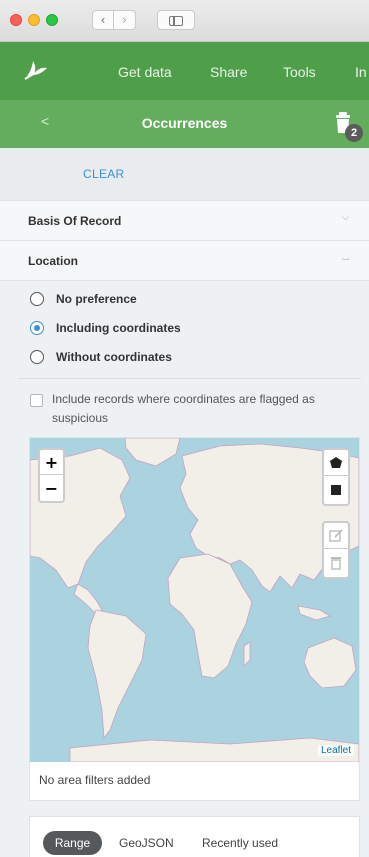 The image size is (369, 857). I want to click on browser-back-button: ‹, so click(103, 20).